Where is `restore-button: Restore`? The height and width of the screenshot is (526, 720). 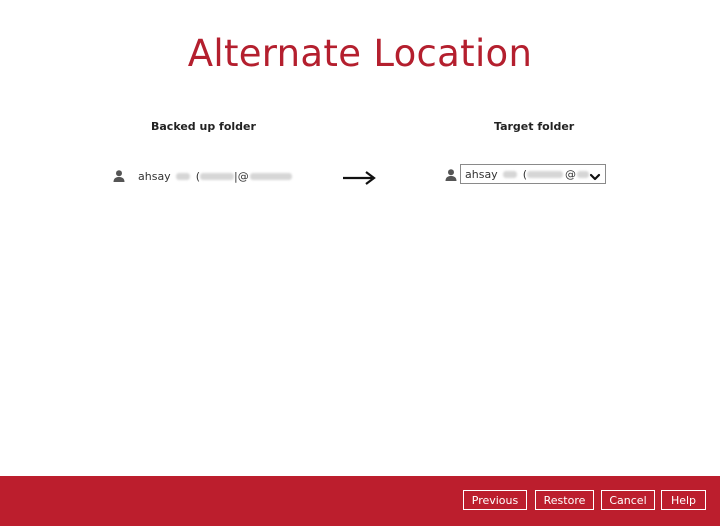 restore-button: Restore is located at coordinates (564, 500).